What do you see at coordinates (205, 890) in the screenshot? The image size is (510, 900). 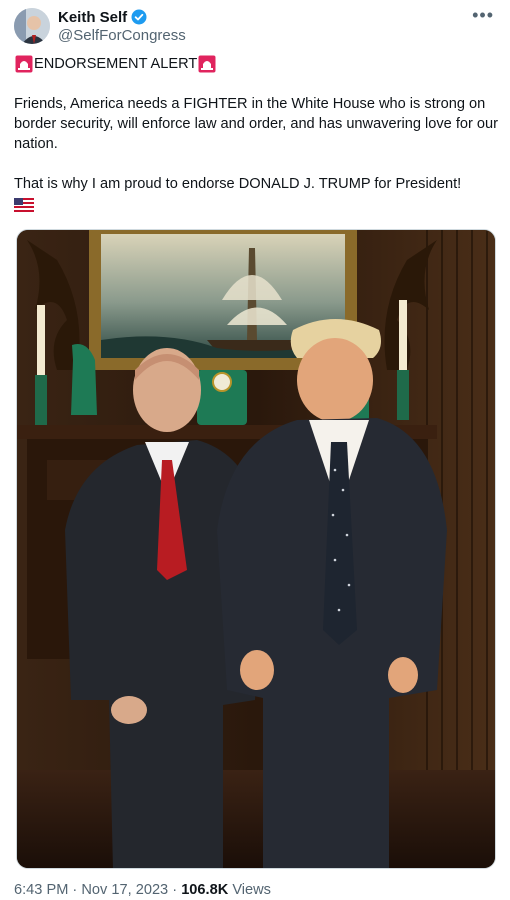 I see `views-count: 106.8K` at bounding box center [205, 890].